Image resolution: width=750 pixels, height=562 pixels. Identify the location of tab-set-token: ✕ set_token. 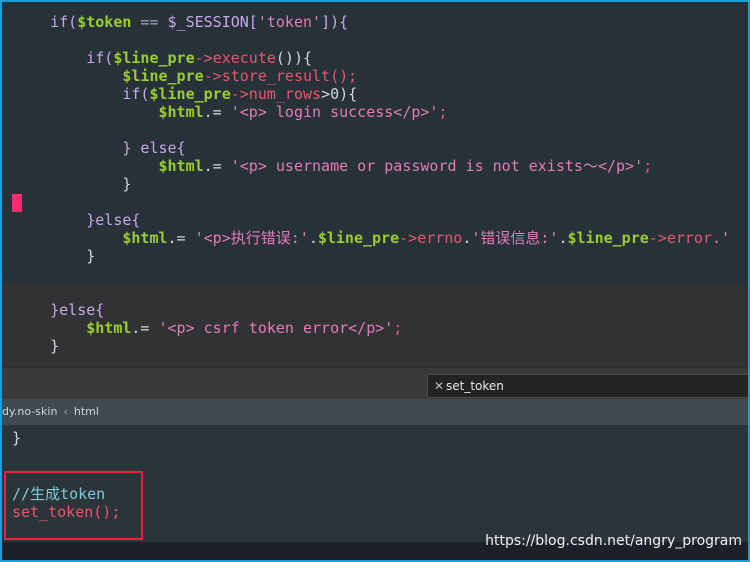
(587, 386).